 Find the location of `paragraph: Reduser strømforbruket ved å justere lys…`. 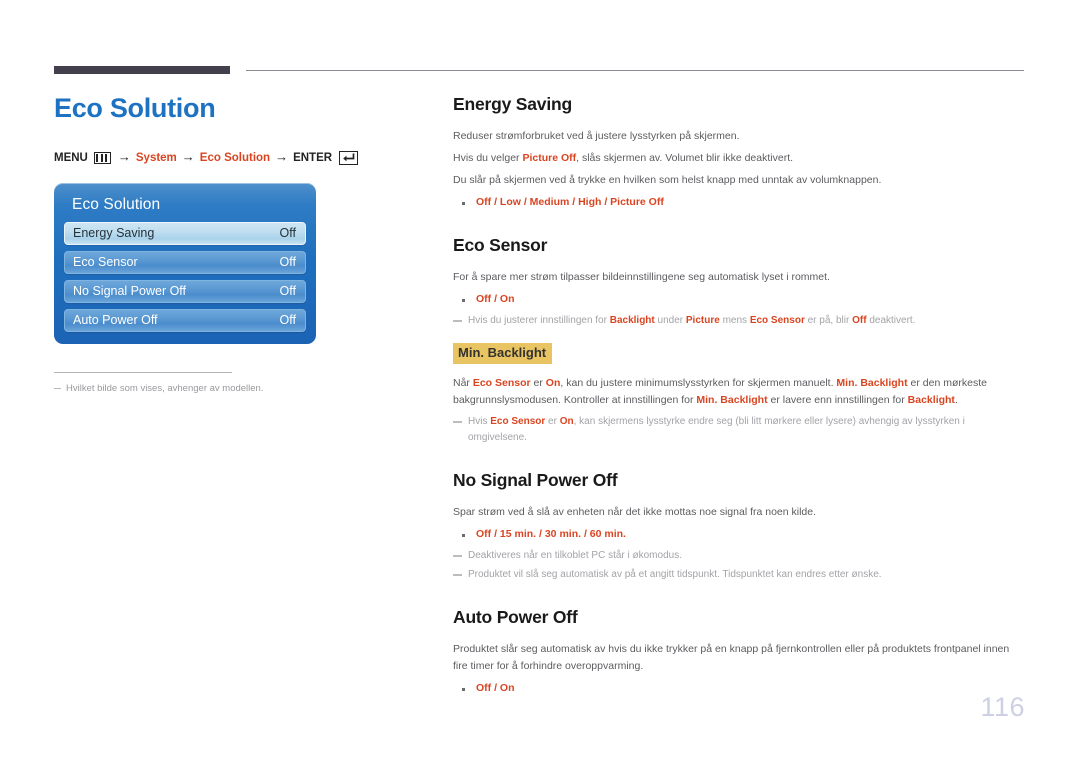

paragraph: Reduser strømforbruket ved å justere lys… is located at coordinates (596, 136).